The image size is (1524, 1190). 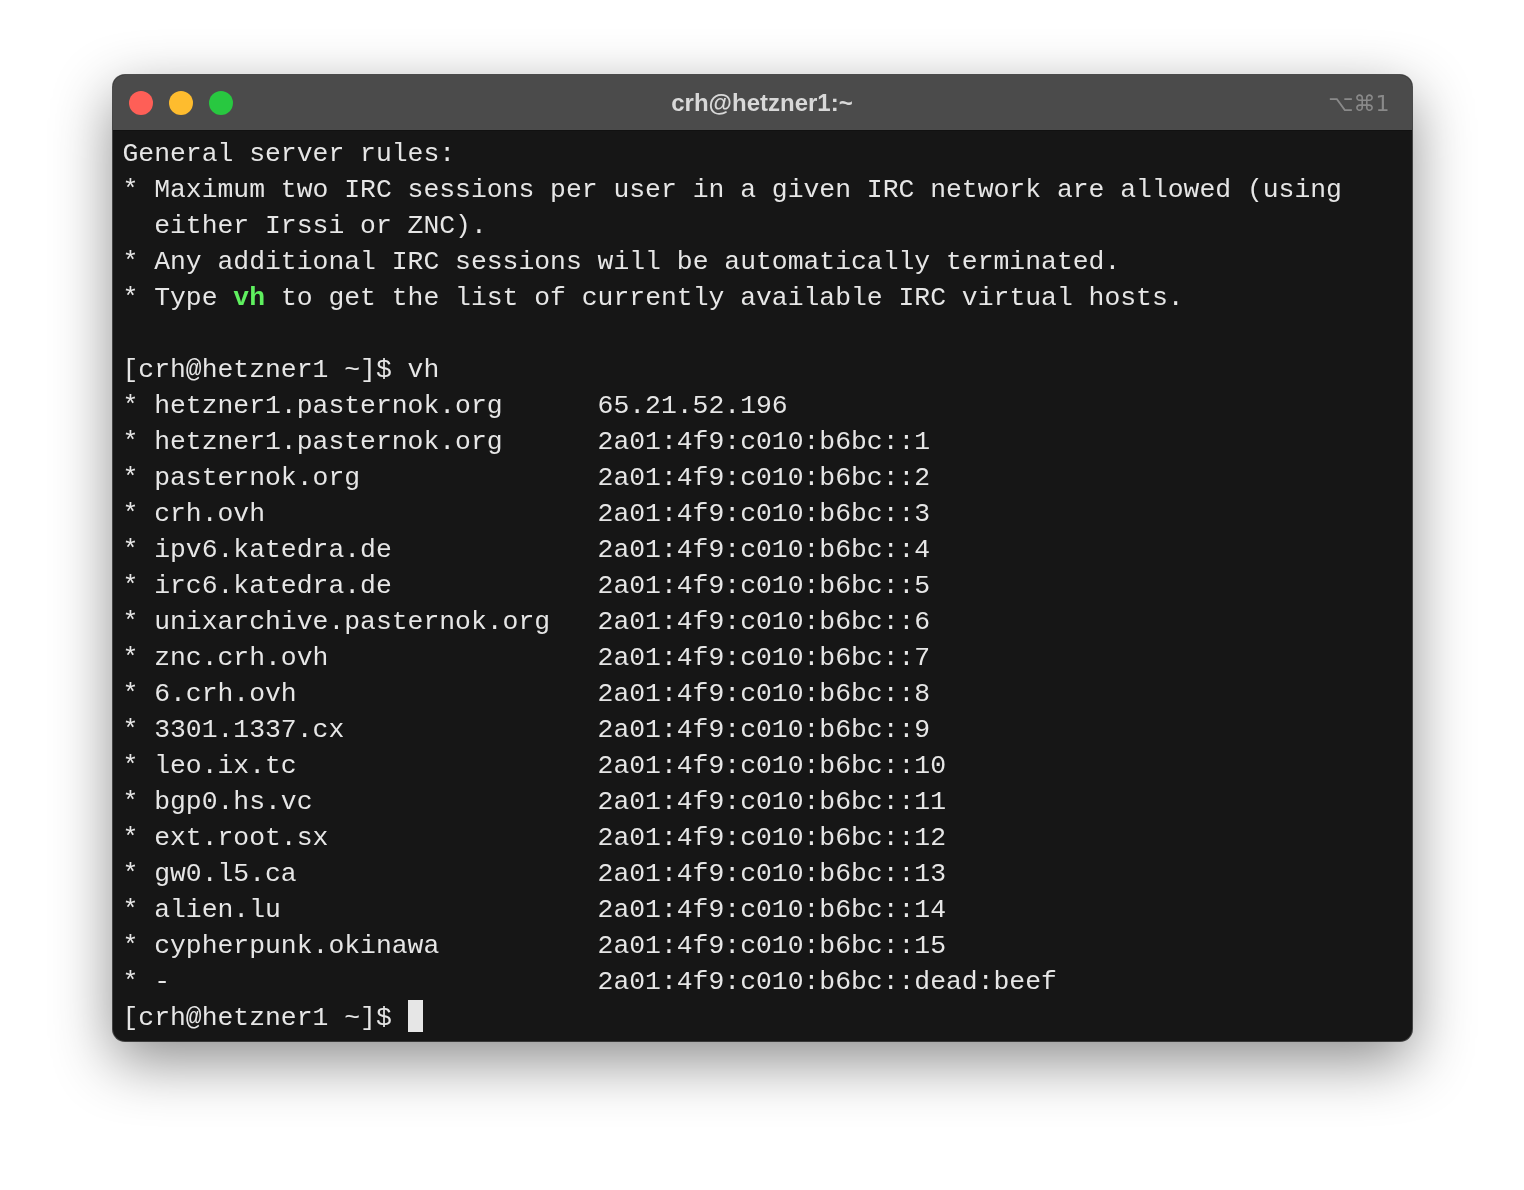 What do you see at coordinates (217, 910) in the screenshot?
I see `hostname-text: alien.lu` at bounding box center [217, 910].